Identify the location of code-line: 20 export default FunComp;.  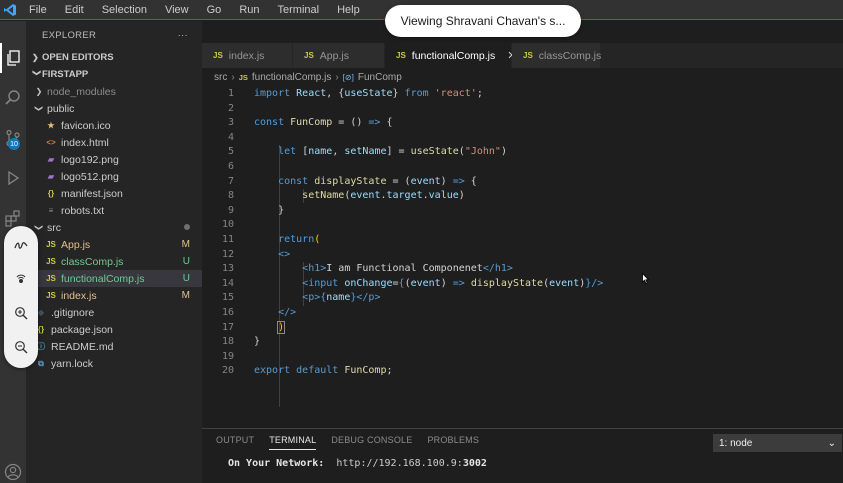
(522, 371).